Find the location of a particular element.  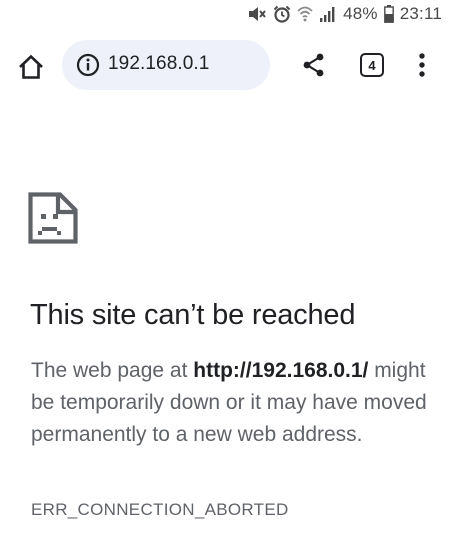

error-desc-prefix: The web page at is located at coordinates (112, 370).